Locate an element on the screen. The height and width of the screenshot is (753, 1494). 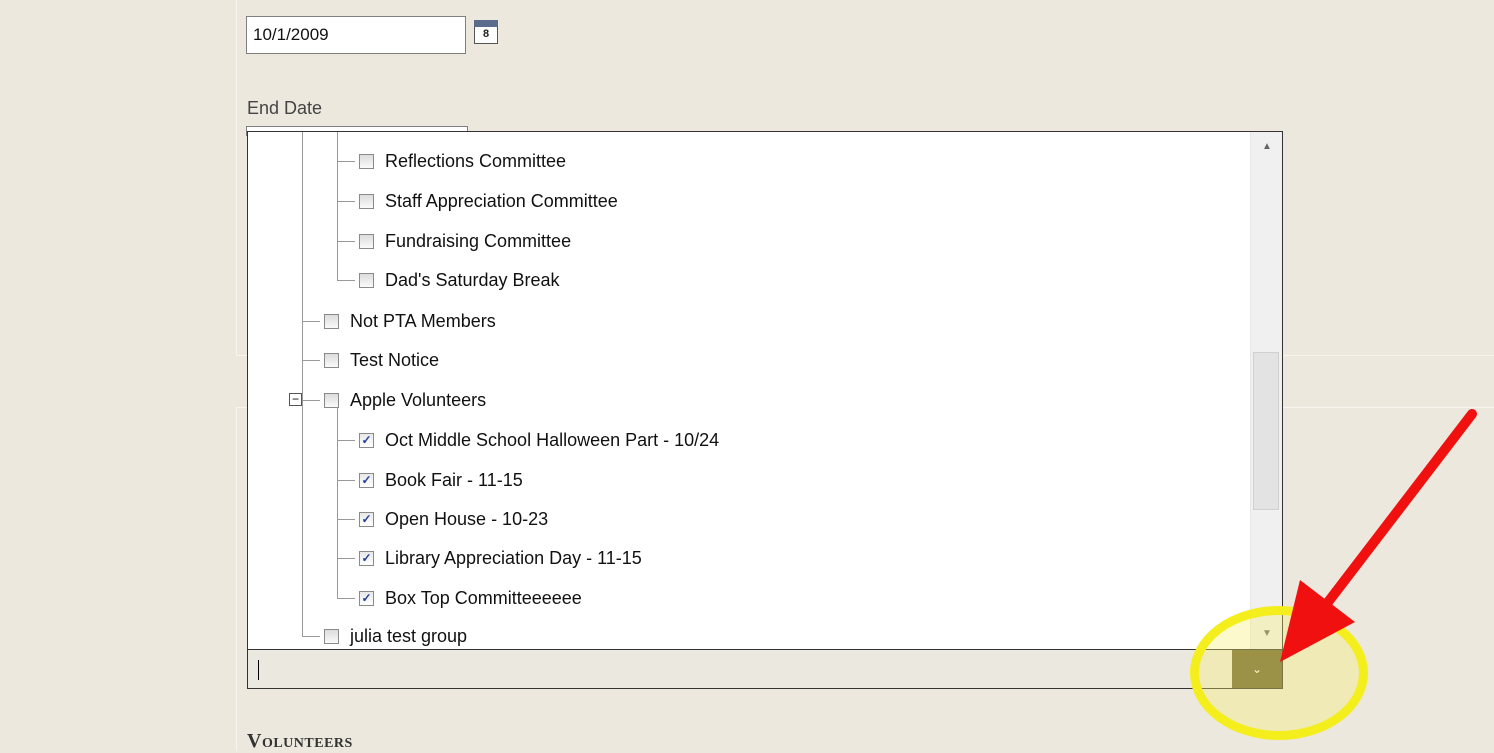
tree-item-label: Staff Appreciation Committee is located at coordinates (501, 201).